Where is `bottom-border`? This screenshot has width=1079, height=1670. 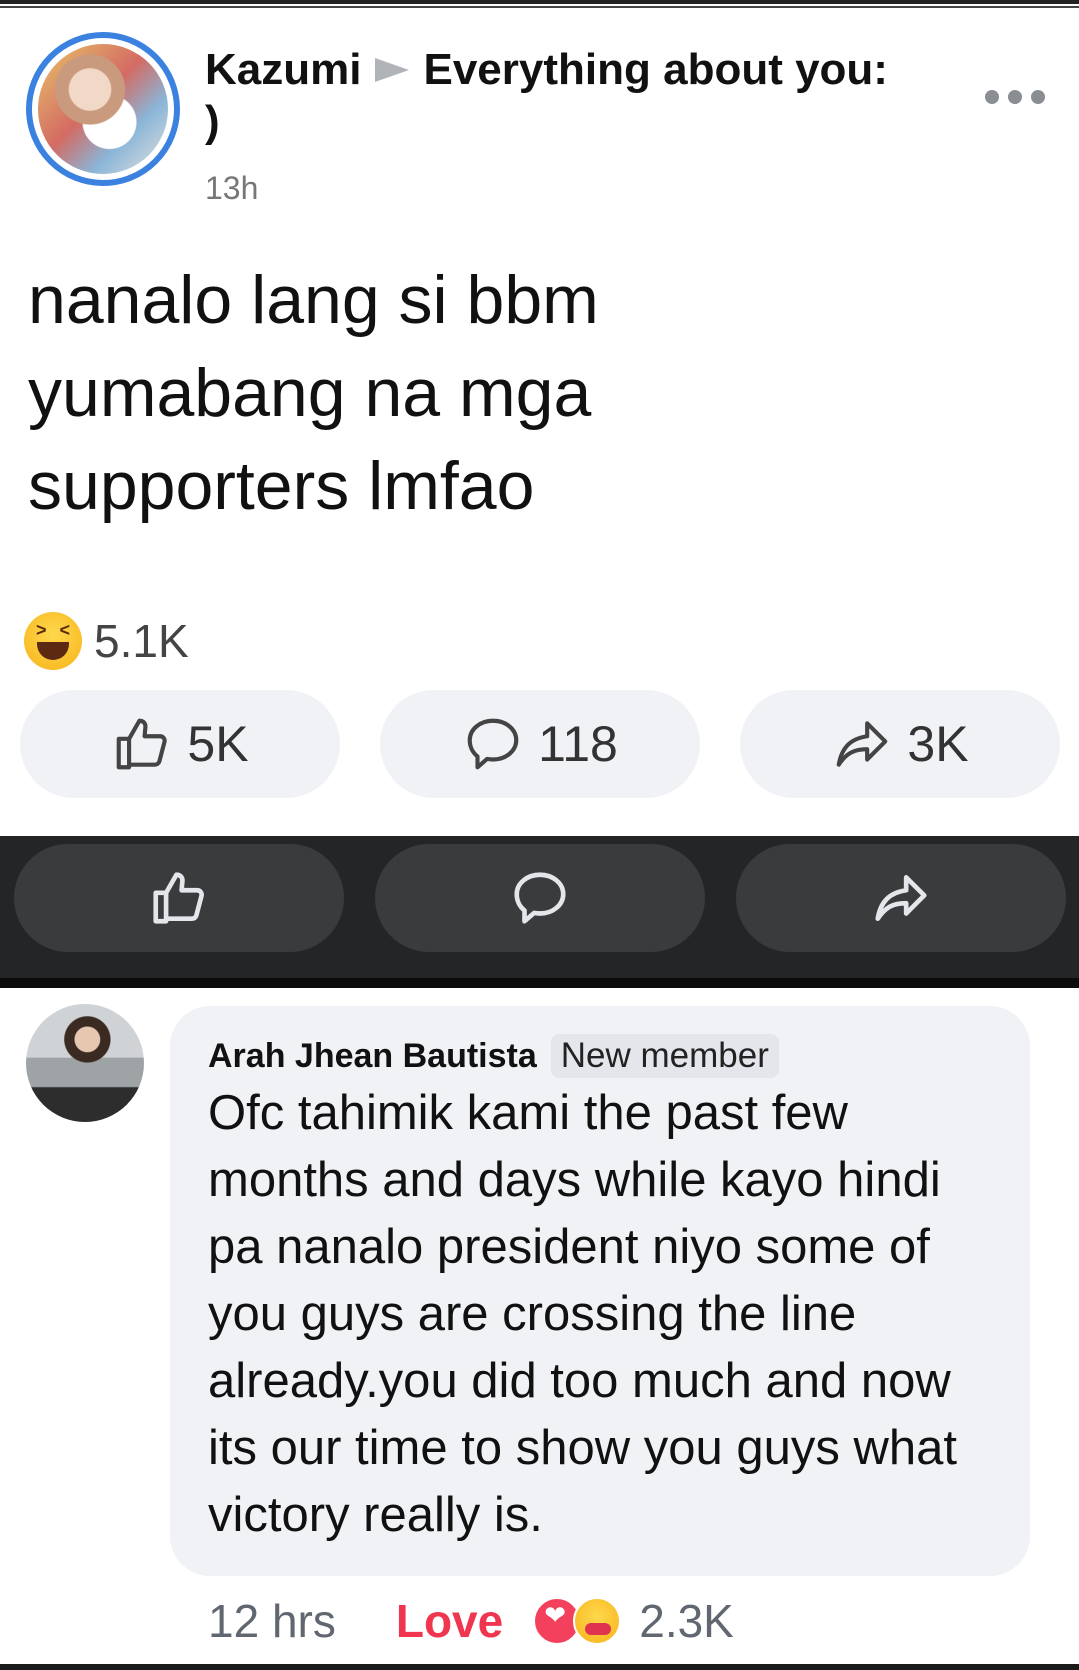 bottom-border is located at coordinates (539, 1667).